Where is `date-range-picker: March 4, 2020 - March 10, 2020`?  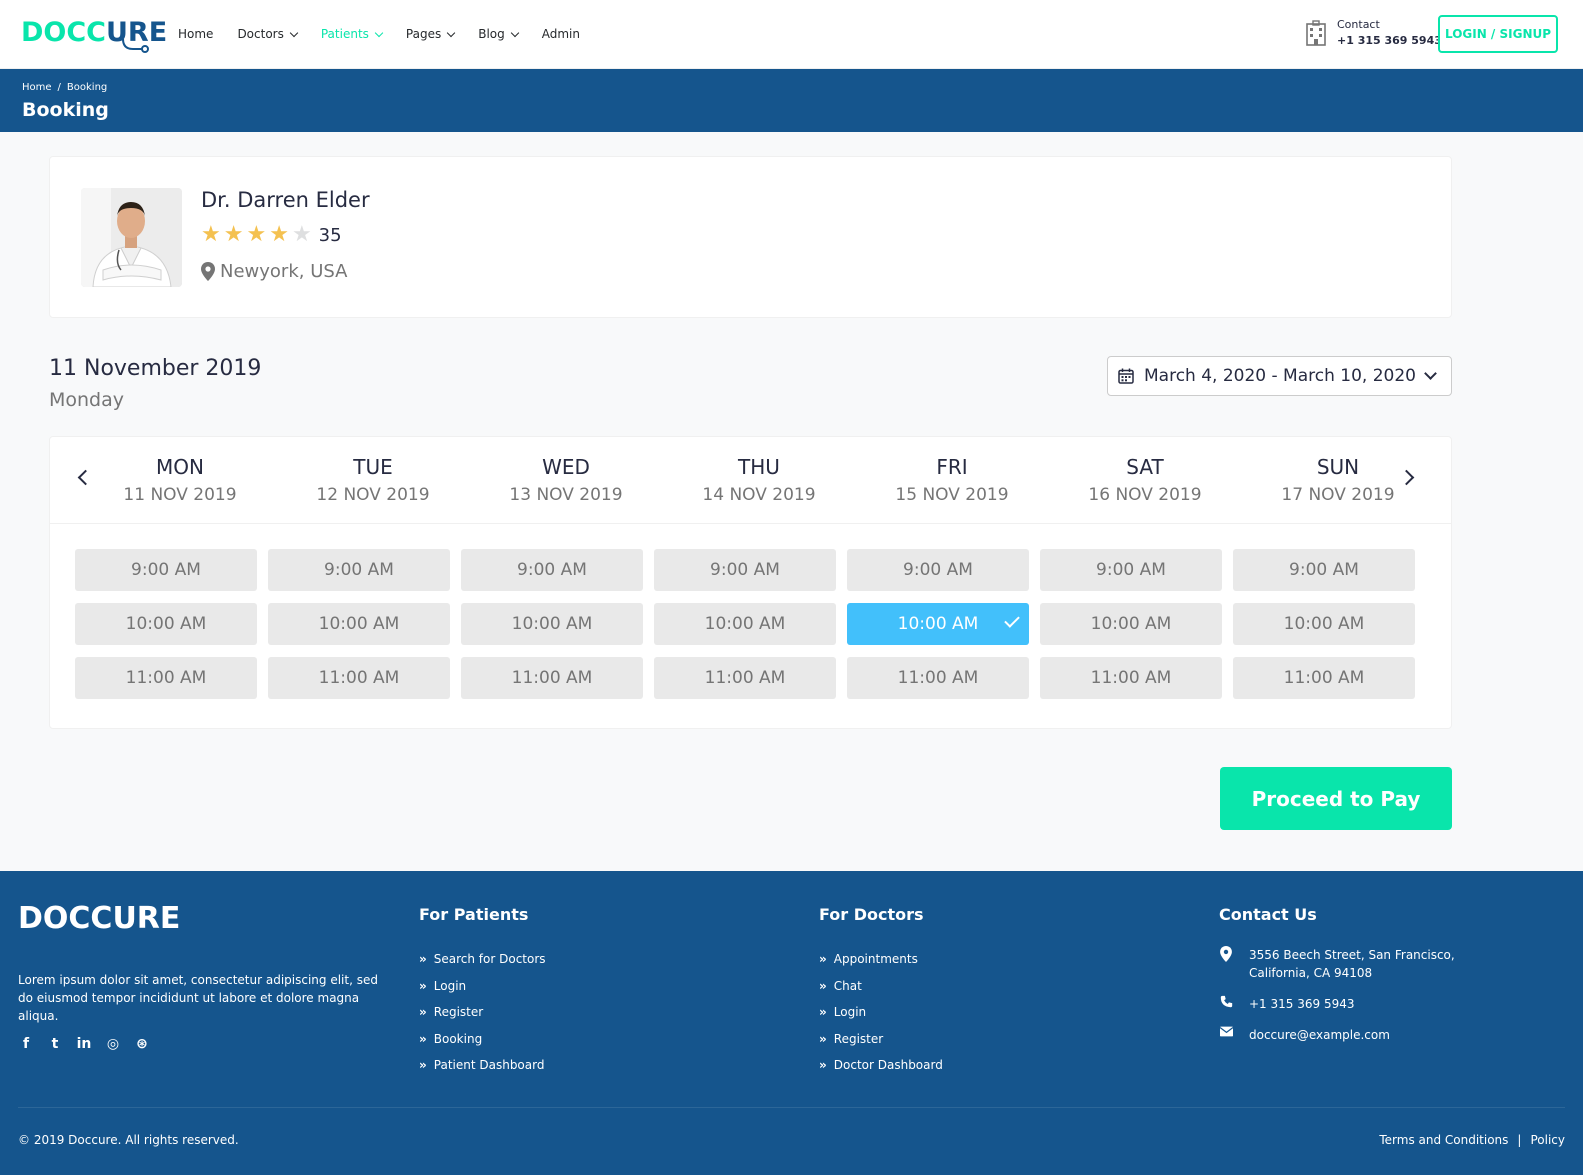 date-range-picker: March 4, 2020 - March 10, 2020 is located at coordinates (1279, 376).